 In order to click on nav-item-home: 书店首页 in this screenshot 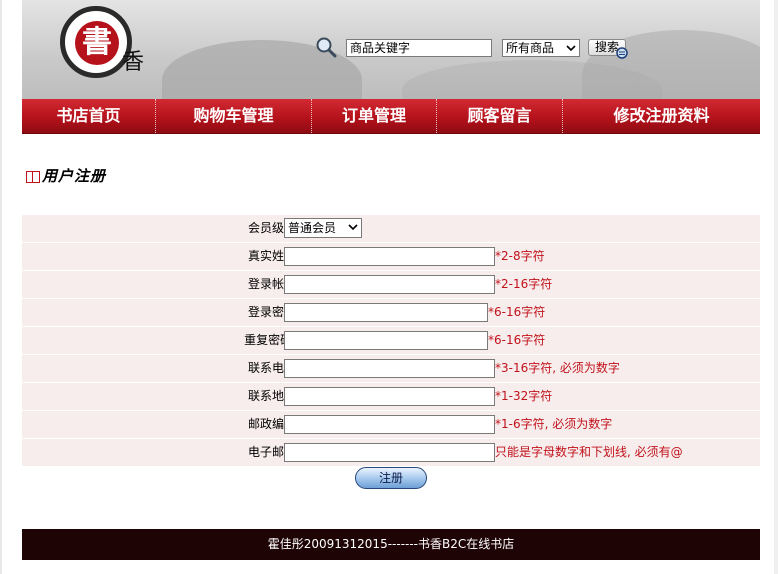, I will do `click(89, 116)`.